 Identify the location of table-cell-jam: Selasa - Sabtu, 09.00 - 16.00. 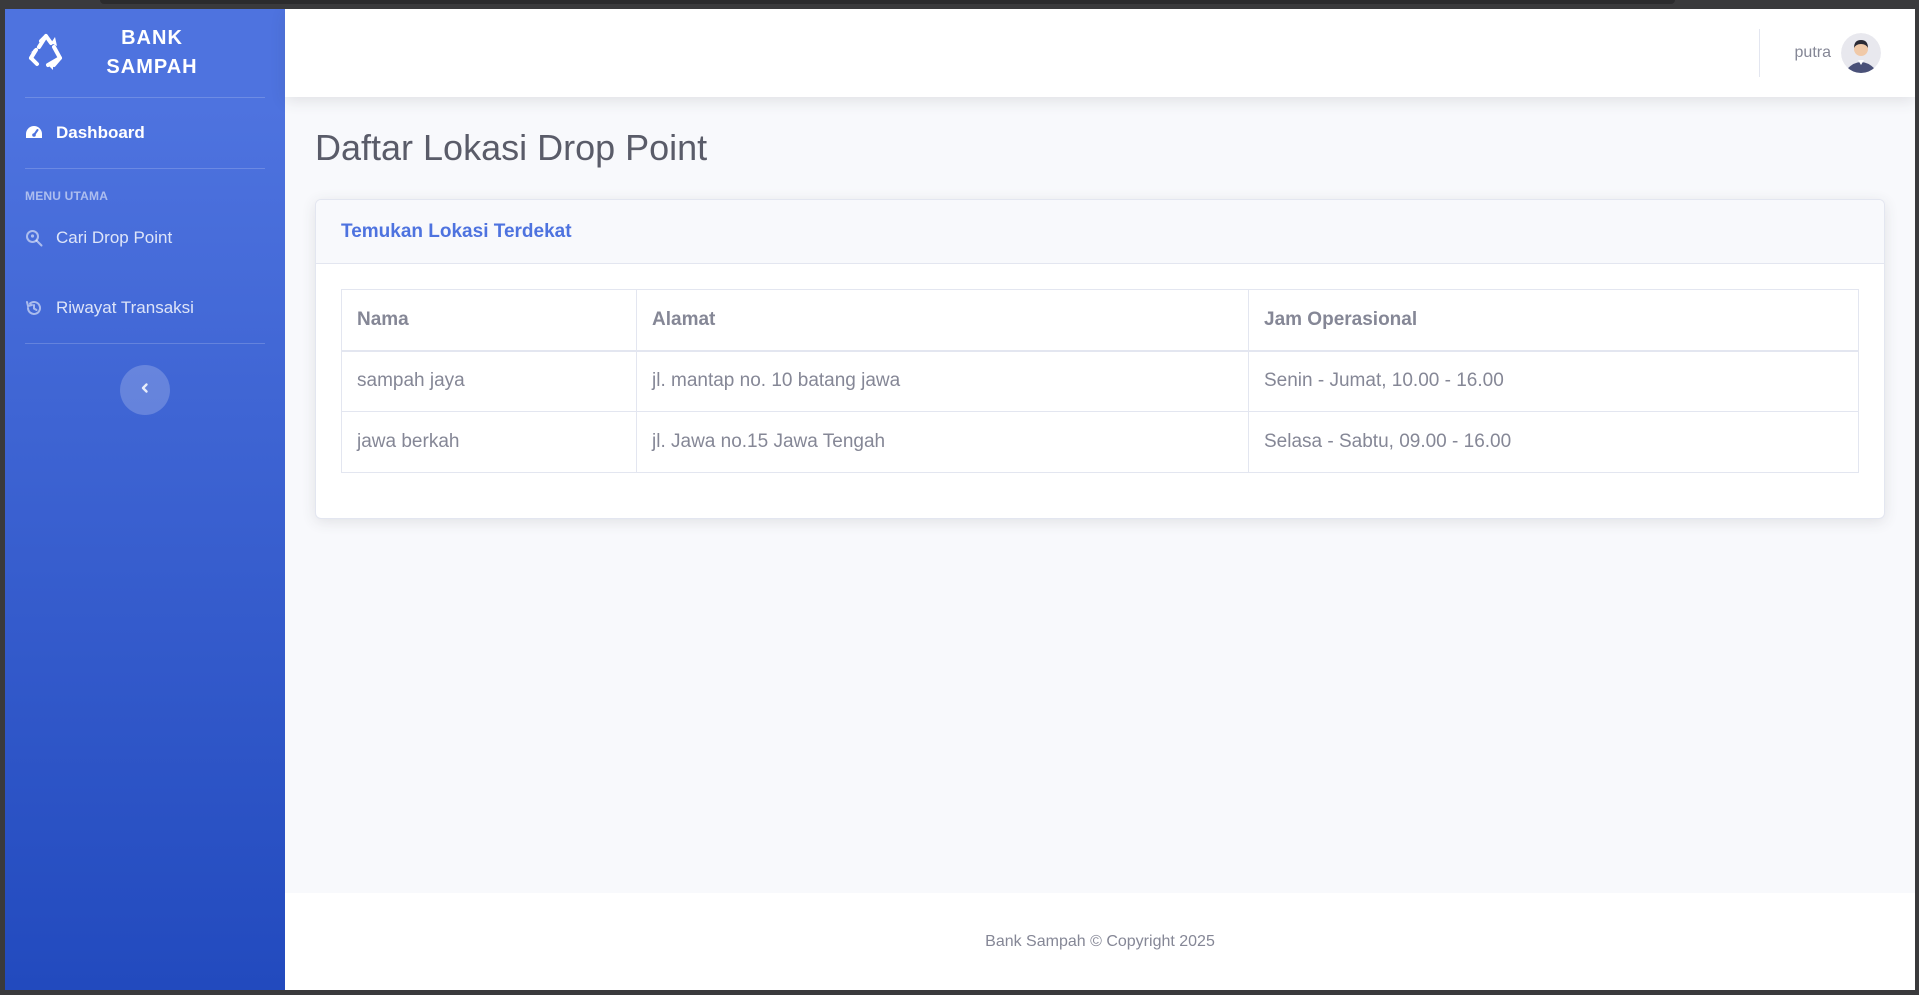
(1553, 442).